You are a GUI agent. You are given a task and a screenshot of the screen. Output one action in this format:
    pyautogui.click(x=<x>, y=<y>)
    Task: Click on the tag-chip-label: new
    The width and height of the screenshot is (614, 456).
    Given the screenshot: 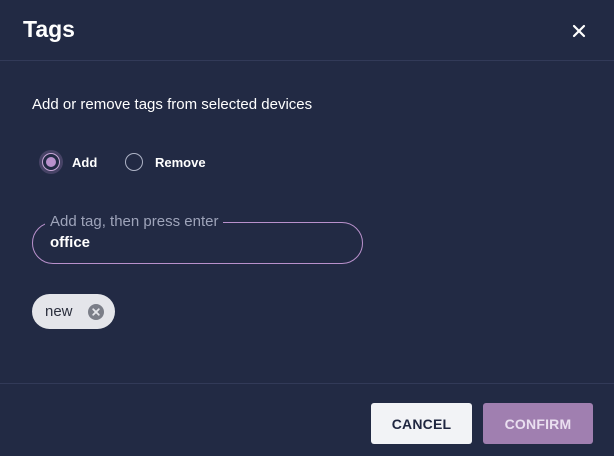 What is the action you would take?
    pyautogui.click(x=59, y=311)
    